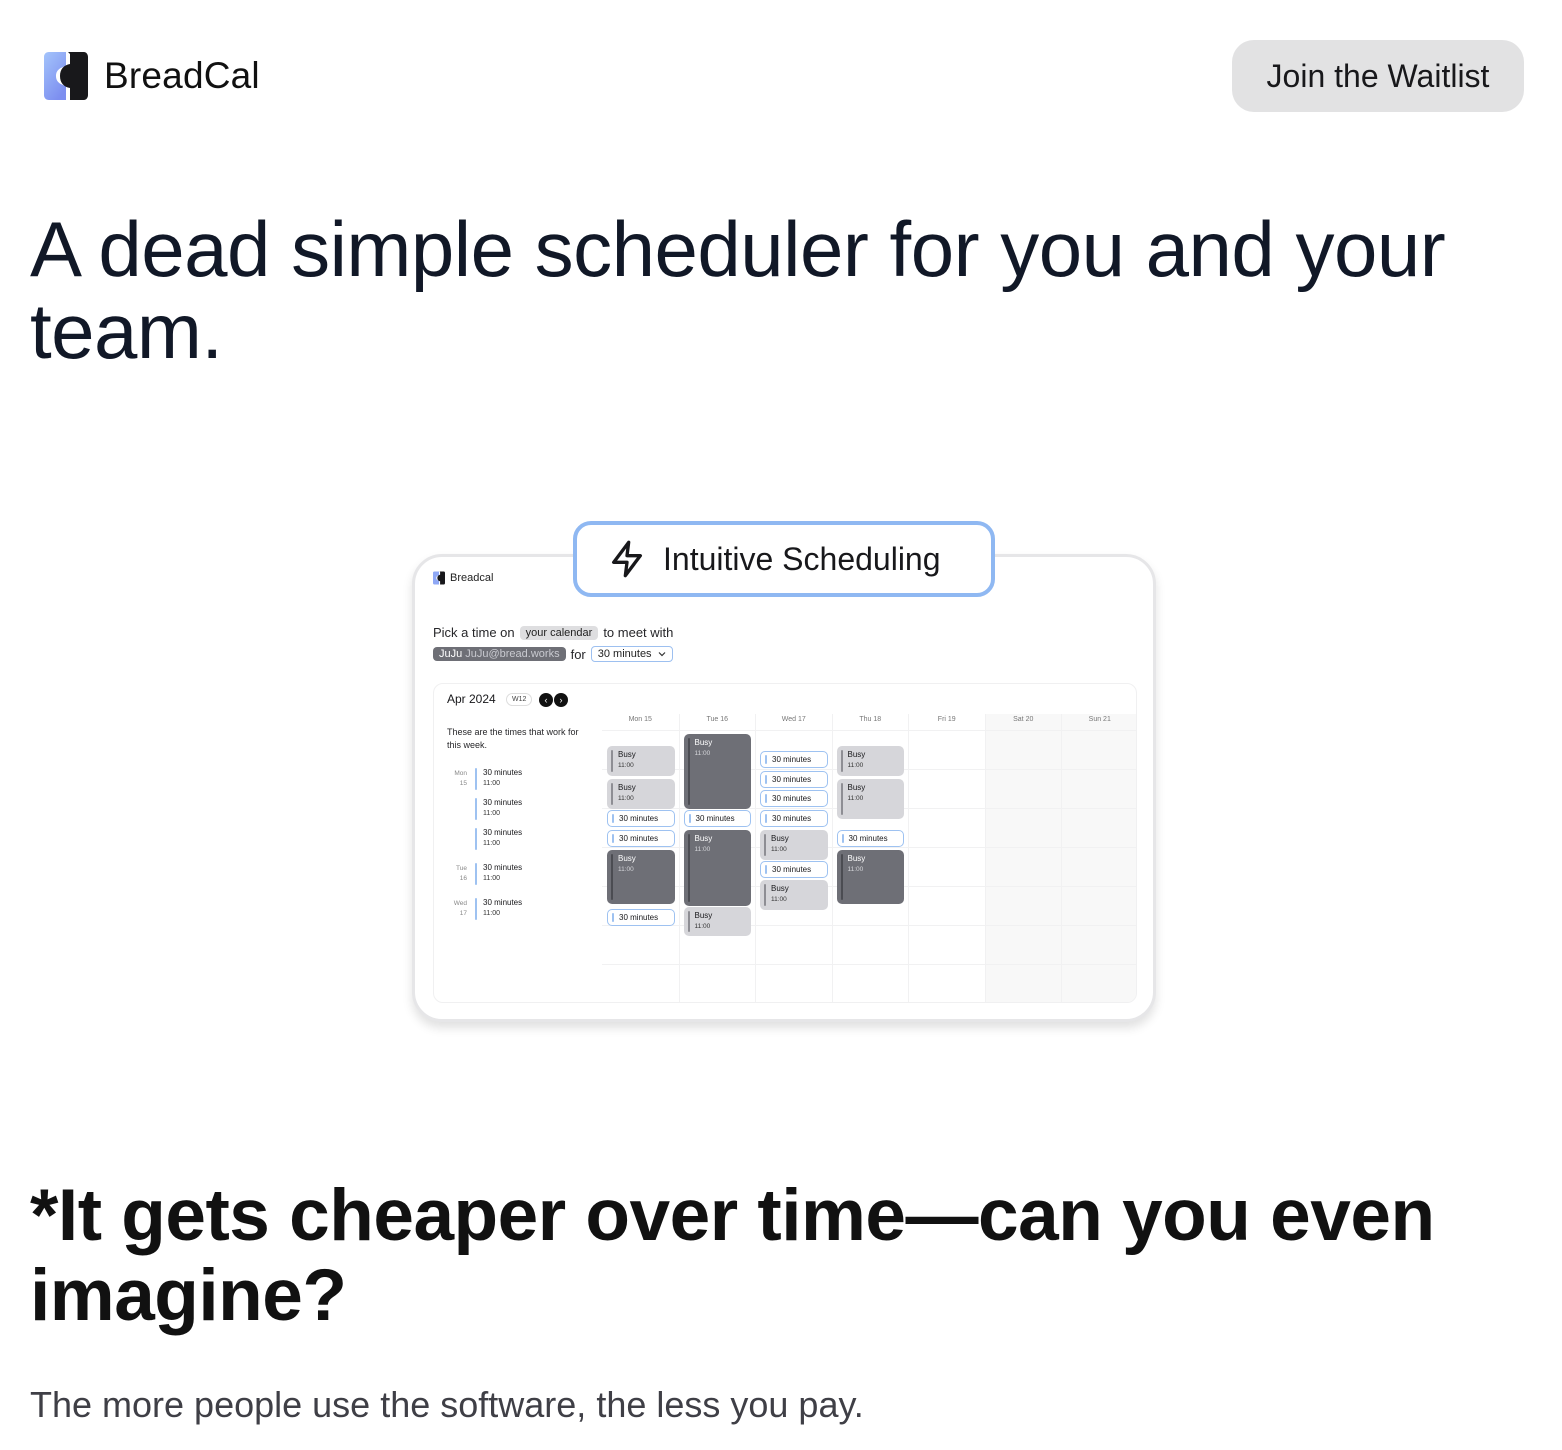  Describe the element at coordinates (474, 632) in the screenshot. I see `pick-prefix-text: Pick a time on` at that location.